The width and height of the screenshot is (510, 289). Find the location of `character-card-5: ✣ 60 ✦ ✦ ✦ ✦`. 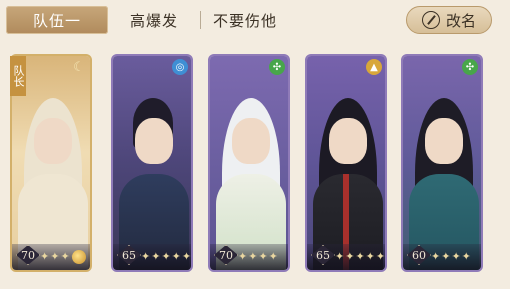

character-card-5: ✣ 60 ✦ ✦ ✦ ✦ is located at coordinates (442, 163).